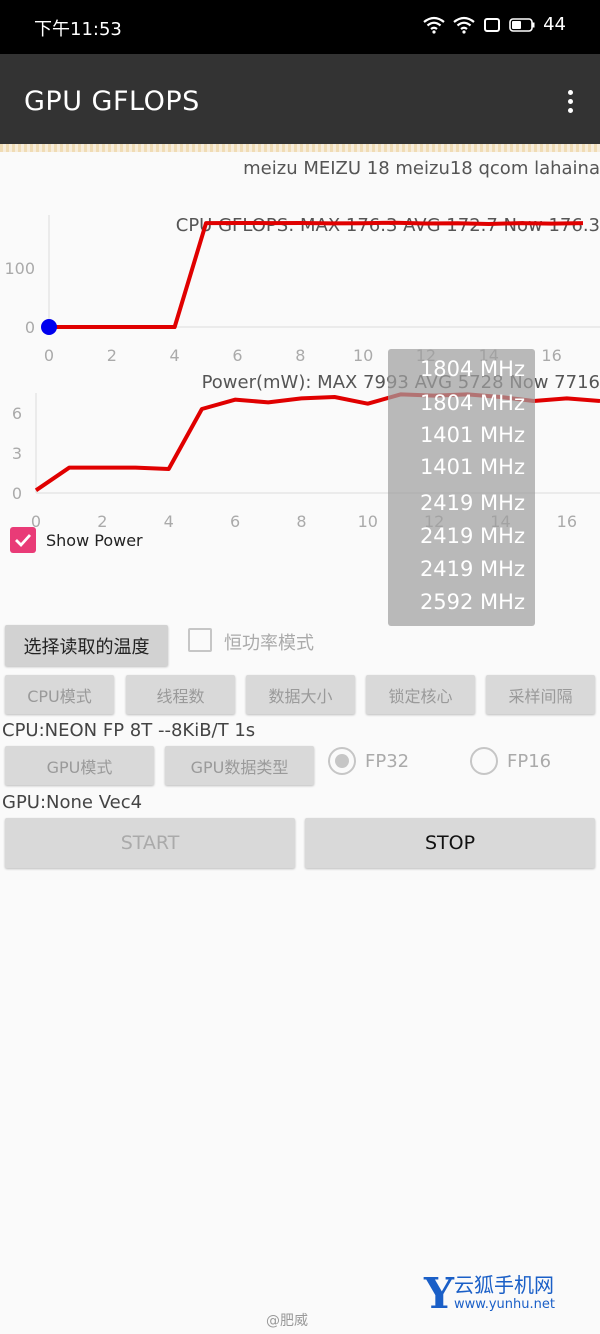  I want to click on status-time: 下午11:53, so click(78, 29).